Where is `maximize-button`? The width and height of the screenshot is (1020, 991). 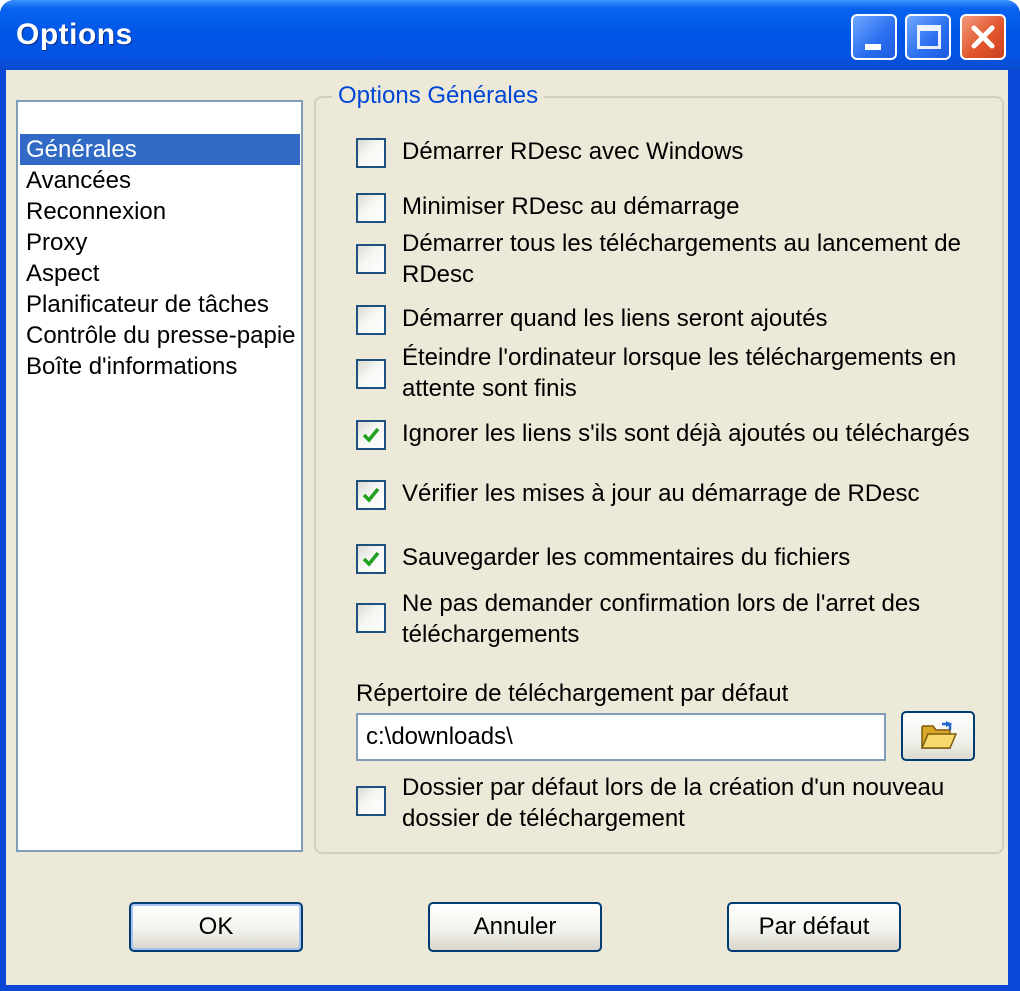
maximize-button is located at coordinates (928, 37).